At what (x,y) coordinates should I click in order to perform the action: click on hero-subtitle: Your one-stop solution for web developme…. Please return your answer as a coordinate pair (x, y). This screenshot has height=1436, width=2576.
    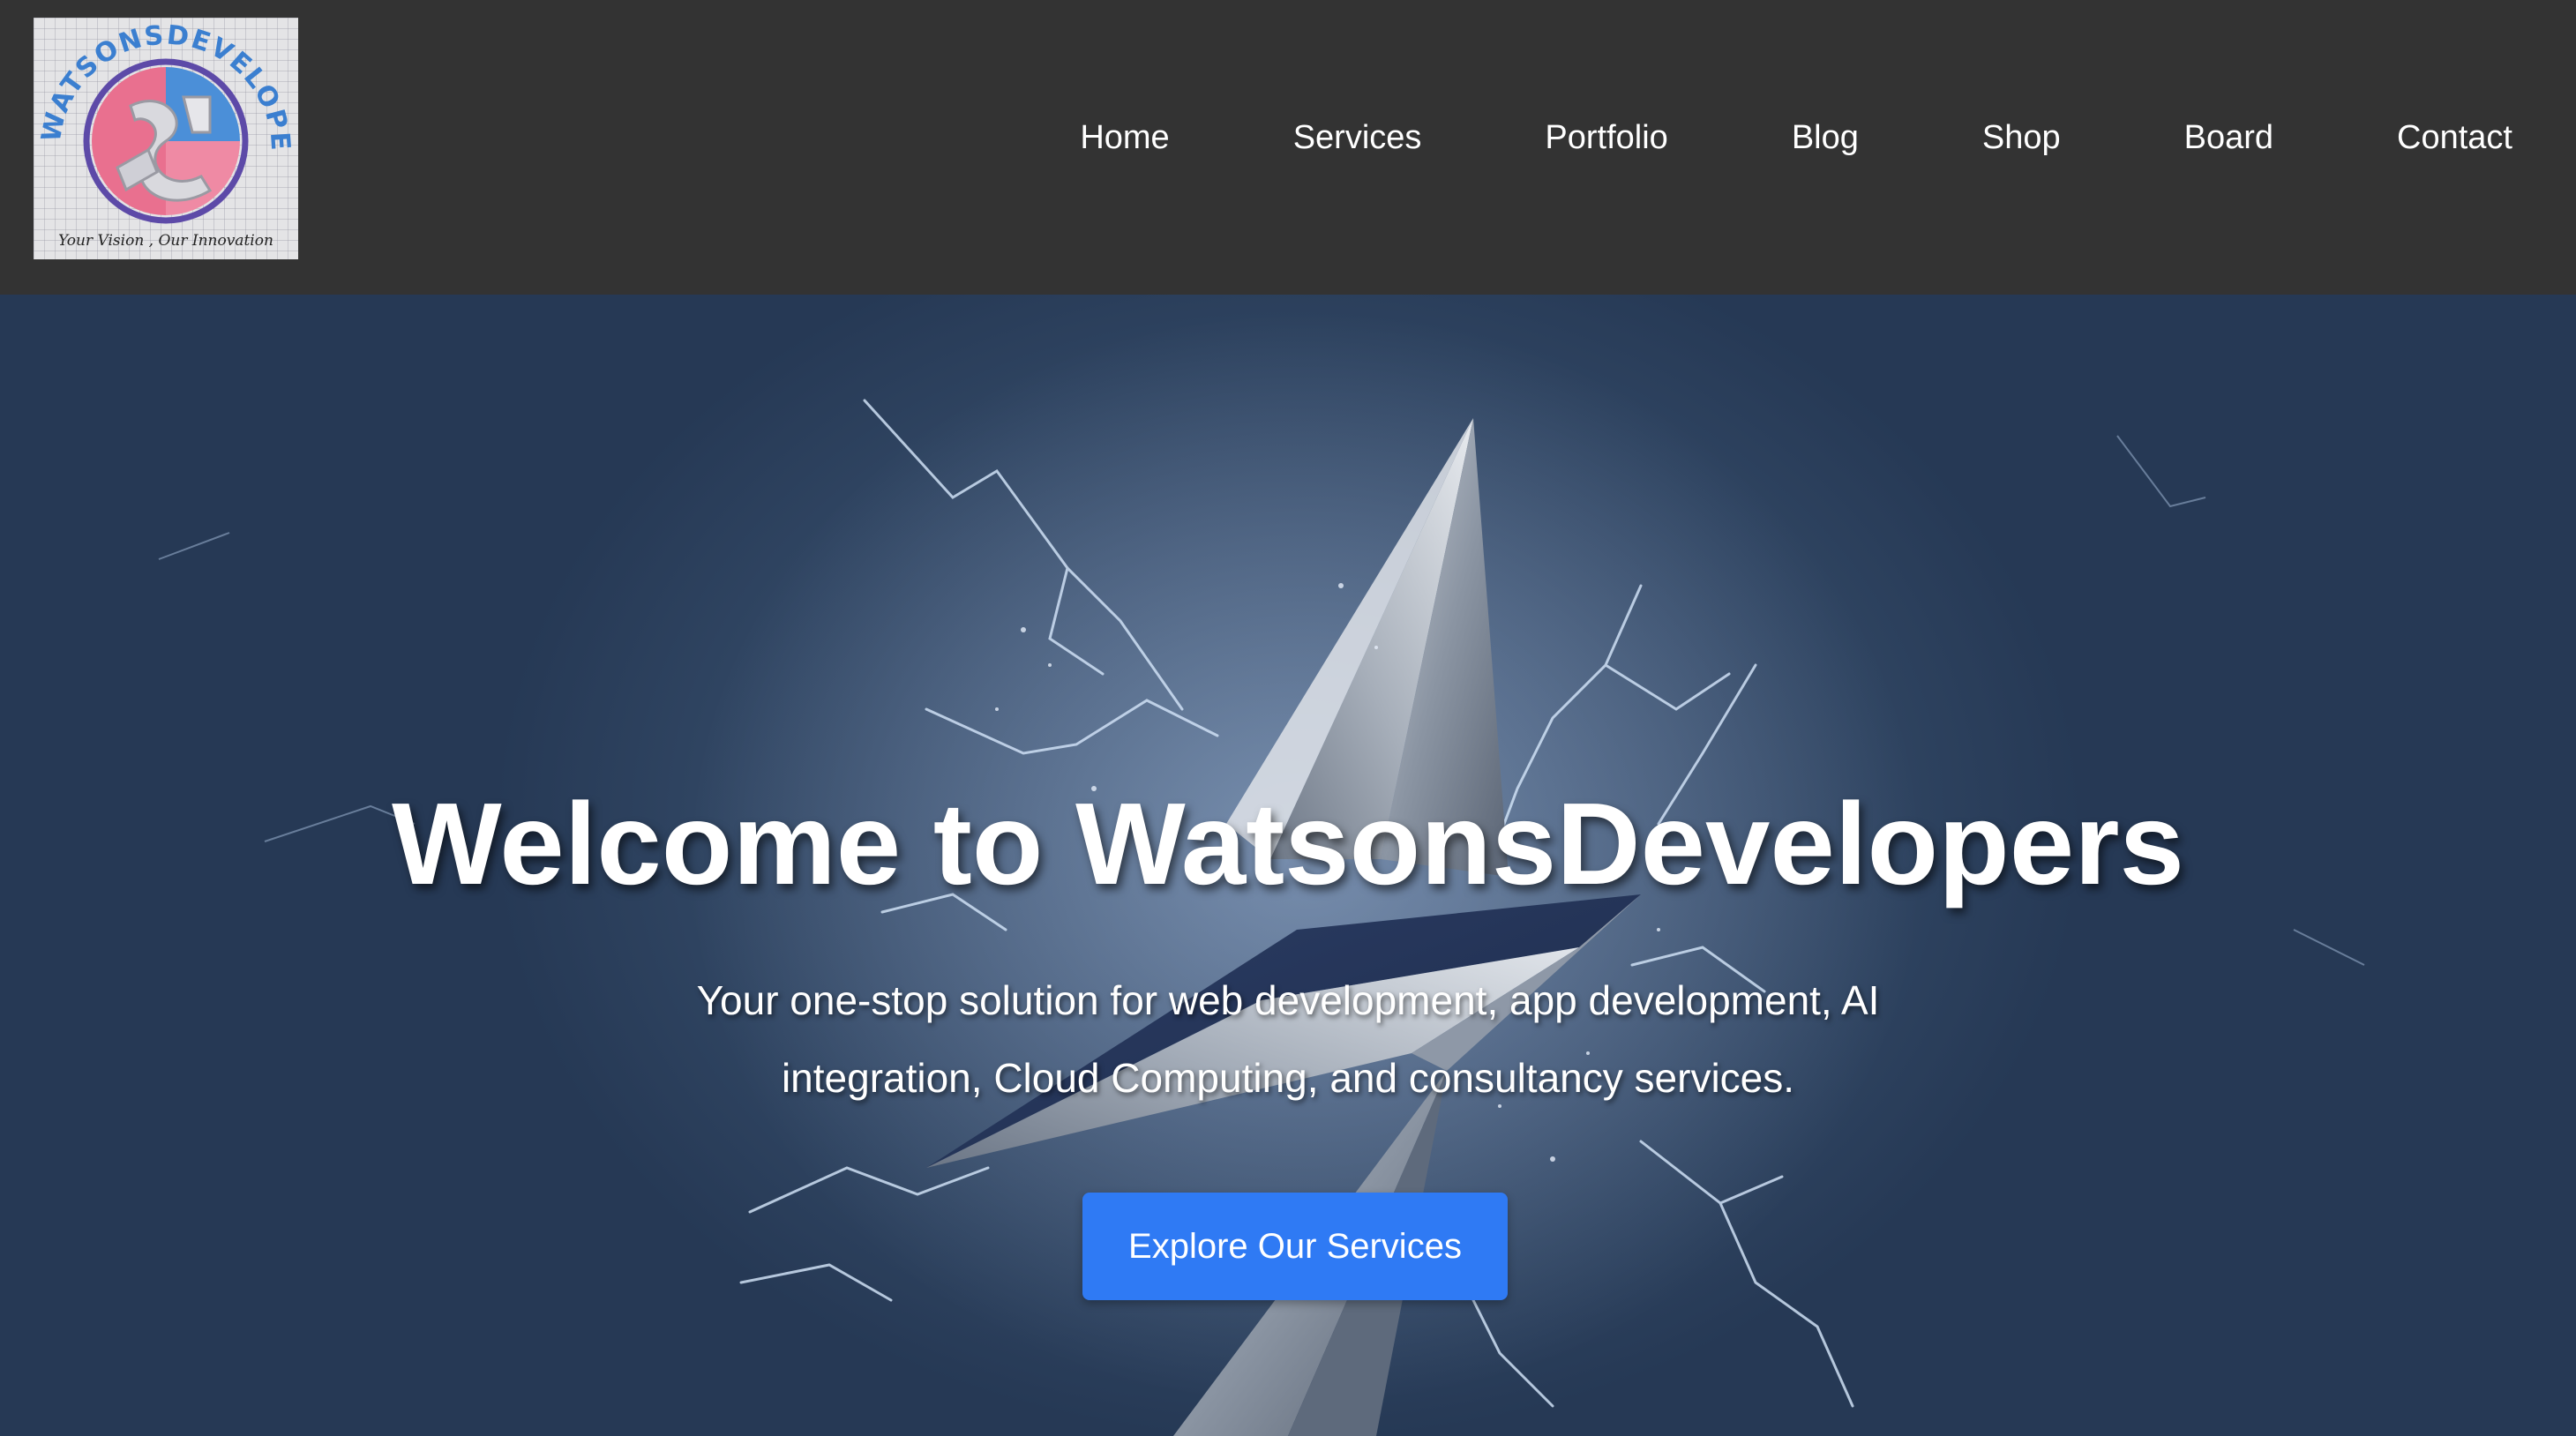
    Looking at the image, I should click on (1288, 1039).